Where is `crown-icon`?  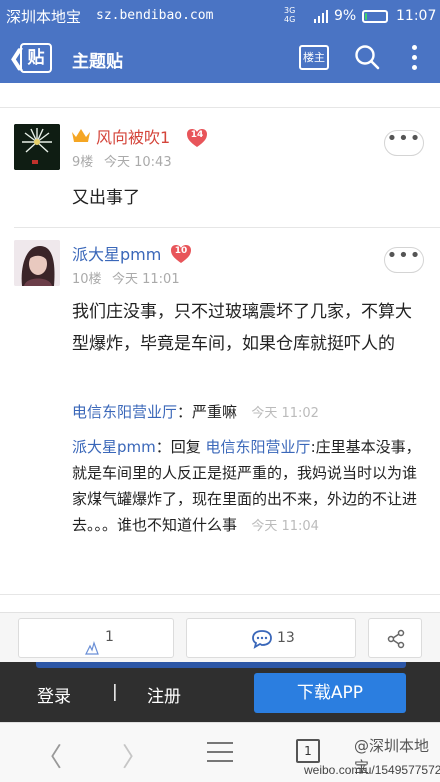 crown-icon is located at coordinates (81, 135).